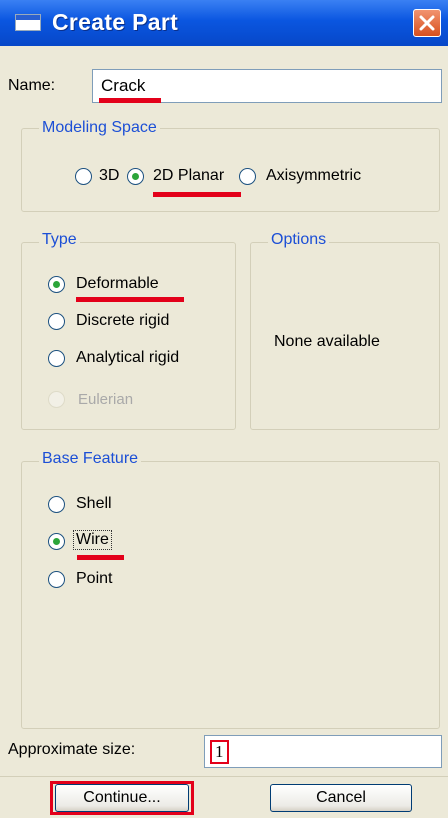 This screenshot has height=818, width=448. I want to click on option-2d-planar-label: 2D Planar, so click(189, 175).